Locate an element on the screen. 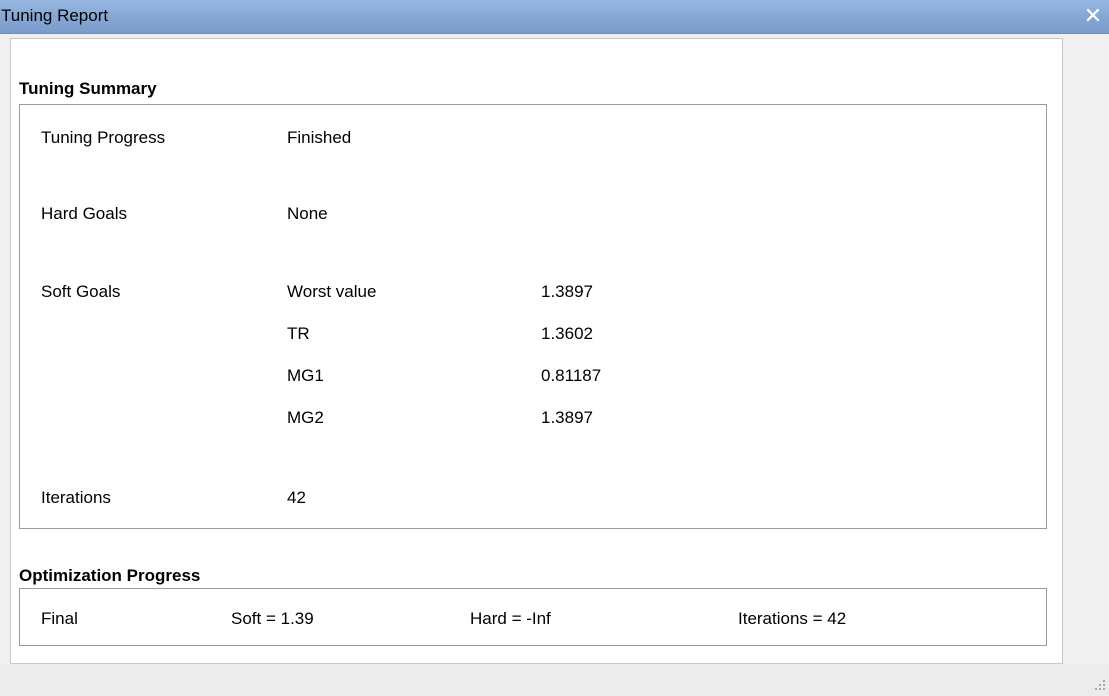  optimization-progress-heading: Optimization Progress is located at coordinates (110, 575).